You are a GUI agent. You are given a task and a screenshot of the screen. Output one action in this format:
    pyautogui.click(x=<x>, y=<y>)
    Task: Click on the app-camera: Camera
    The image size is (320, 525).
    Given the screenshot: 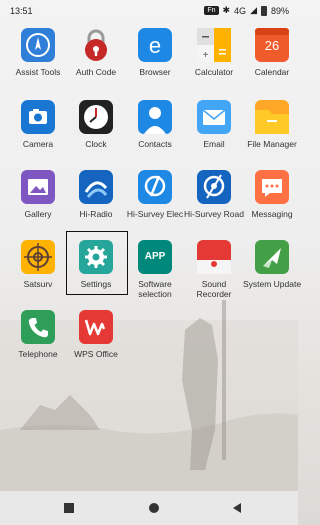 What is the action you would take?
    pyautogui.click(x=38, y=124)
    